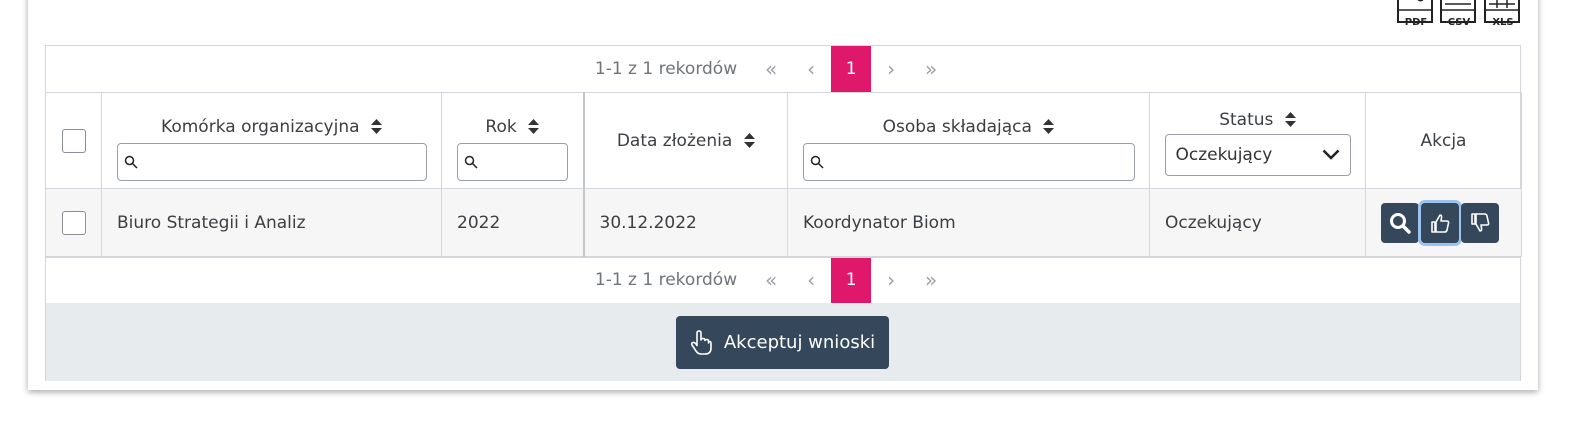  What do you see at coordinates (957, 126) in the screenshot?
I see `column-person-label: Osoba składająca` at bounding box center [957, 126].